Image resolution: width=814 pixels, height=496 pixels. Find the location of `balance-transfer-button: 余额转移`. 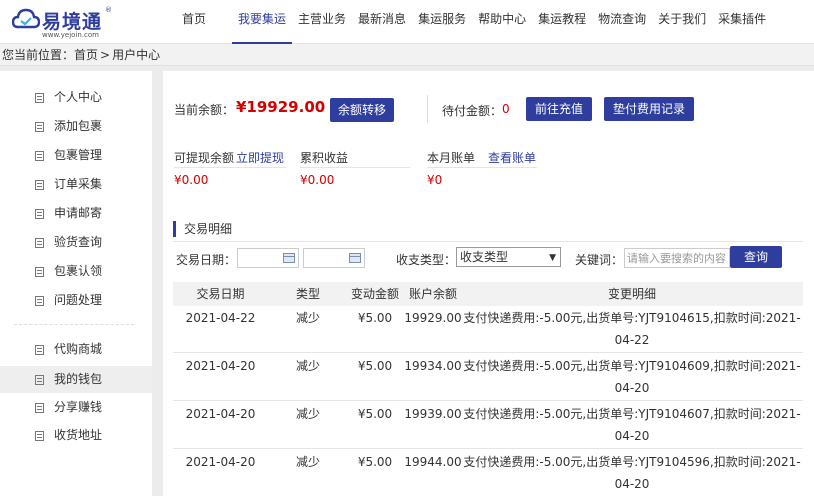

balance-transfer-button: 余额转移 is located at coordinates (362, 110).